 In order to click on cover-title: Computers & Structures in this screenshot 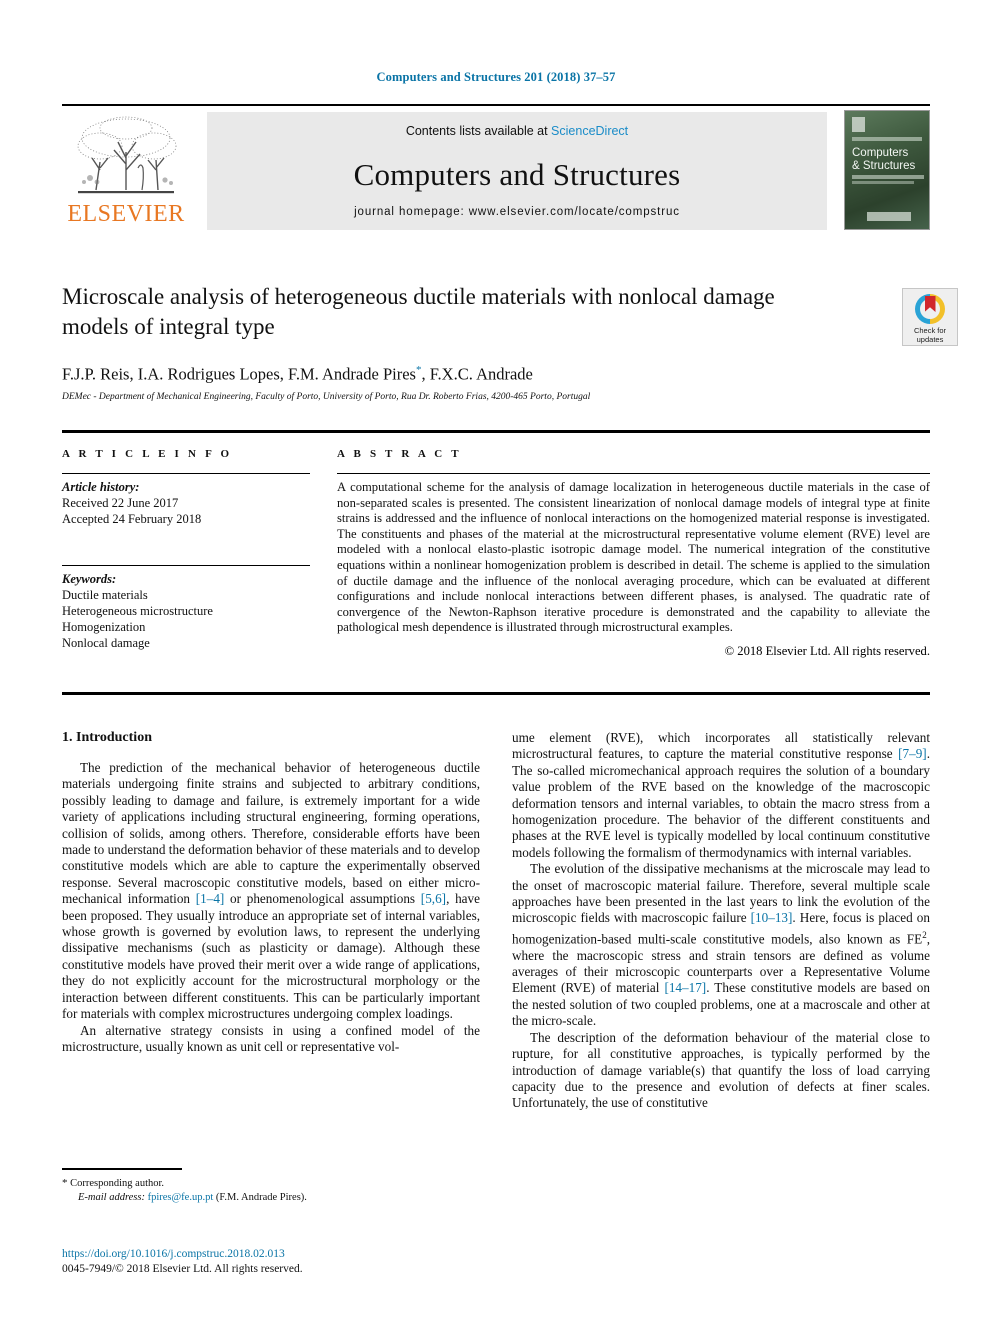, I will do `click(883, 160)`.